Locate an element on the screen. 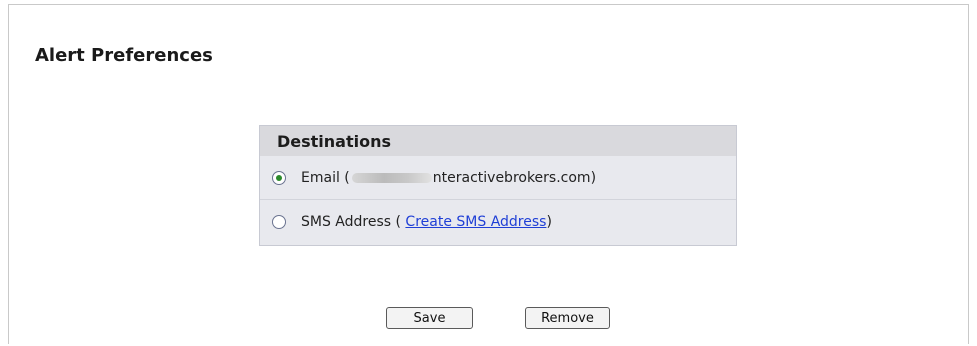 The height and width of the screenshot is (346, 977). sms-label: SMS Address ( Create SMS Address) is located at coordinates (426, 222).